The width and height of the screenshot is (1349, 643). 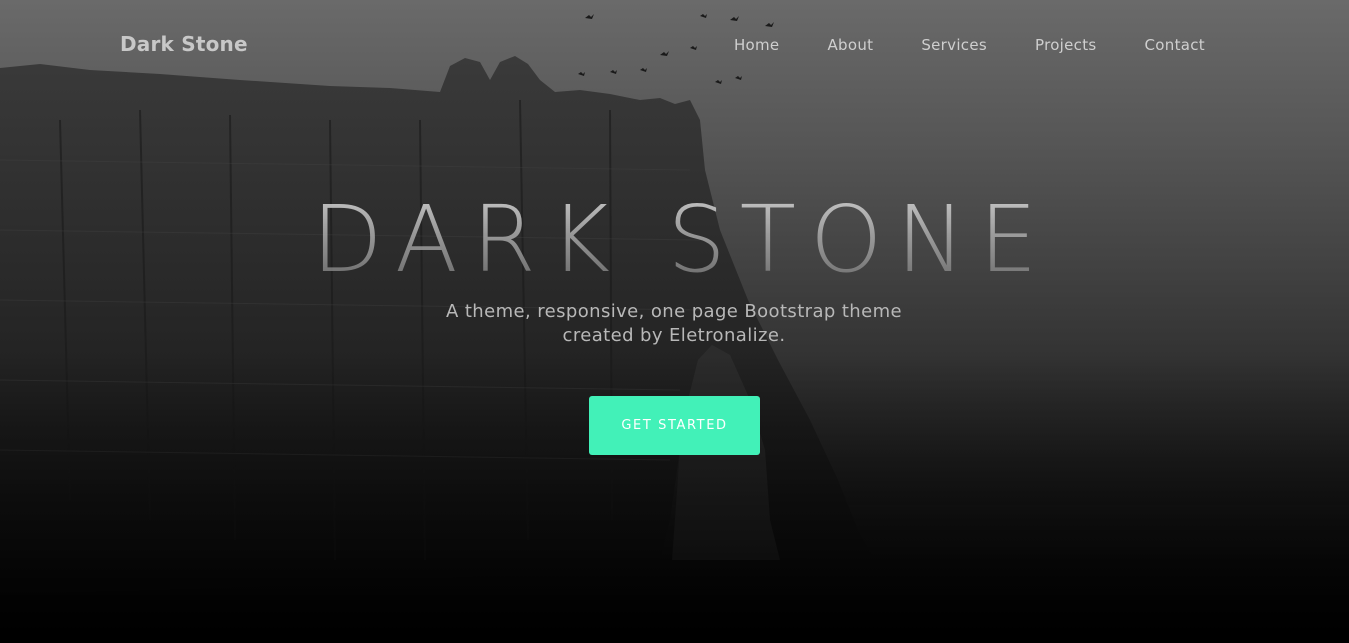 I want to click on nav-item-about: About, so click(x=850, y=44).